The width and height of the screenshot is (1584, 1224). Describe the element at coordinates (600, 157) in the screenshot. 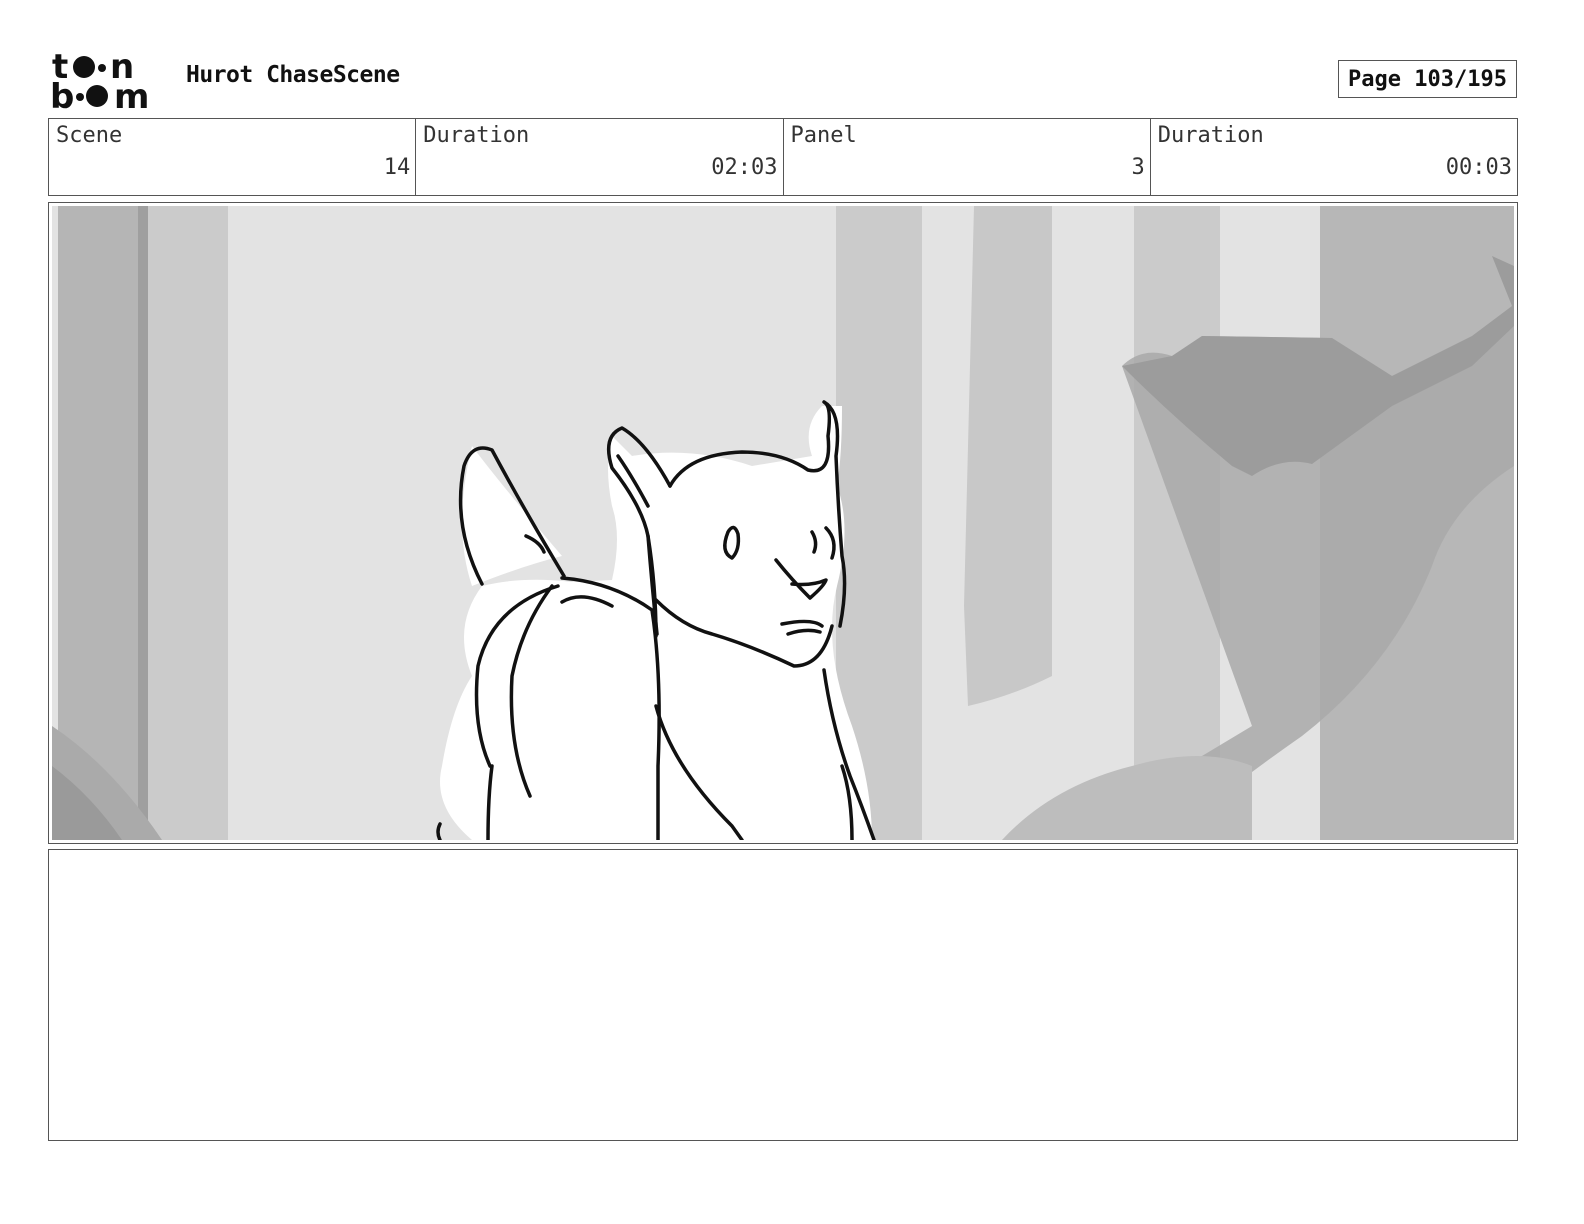

I see `scene-duration-cell: Duration 02:03` at that location.